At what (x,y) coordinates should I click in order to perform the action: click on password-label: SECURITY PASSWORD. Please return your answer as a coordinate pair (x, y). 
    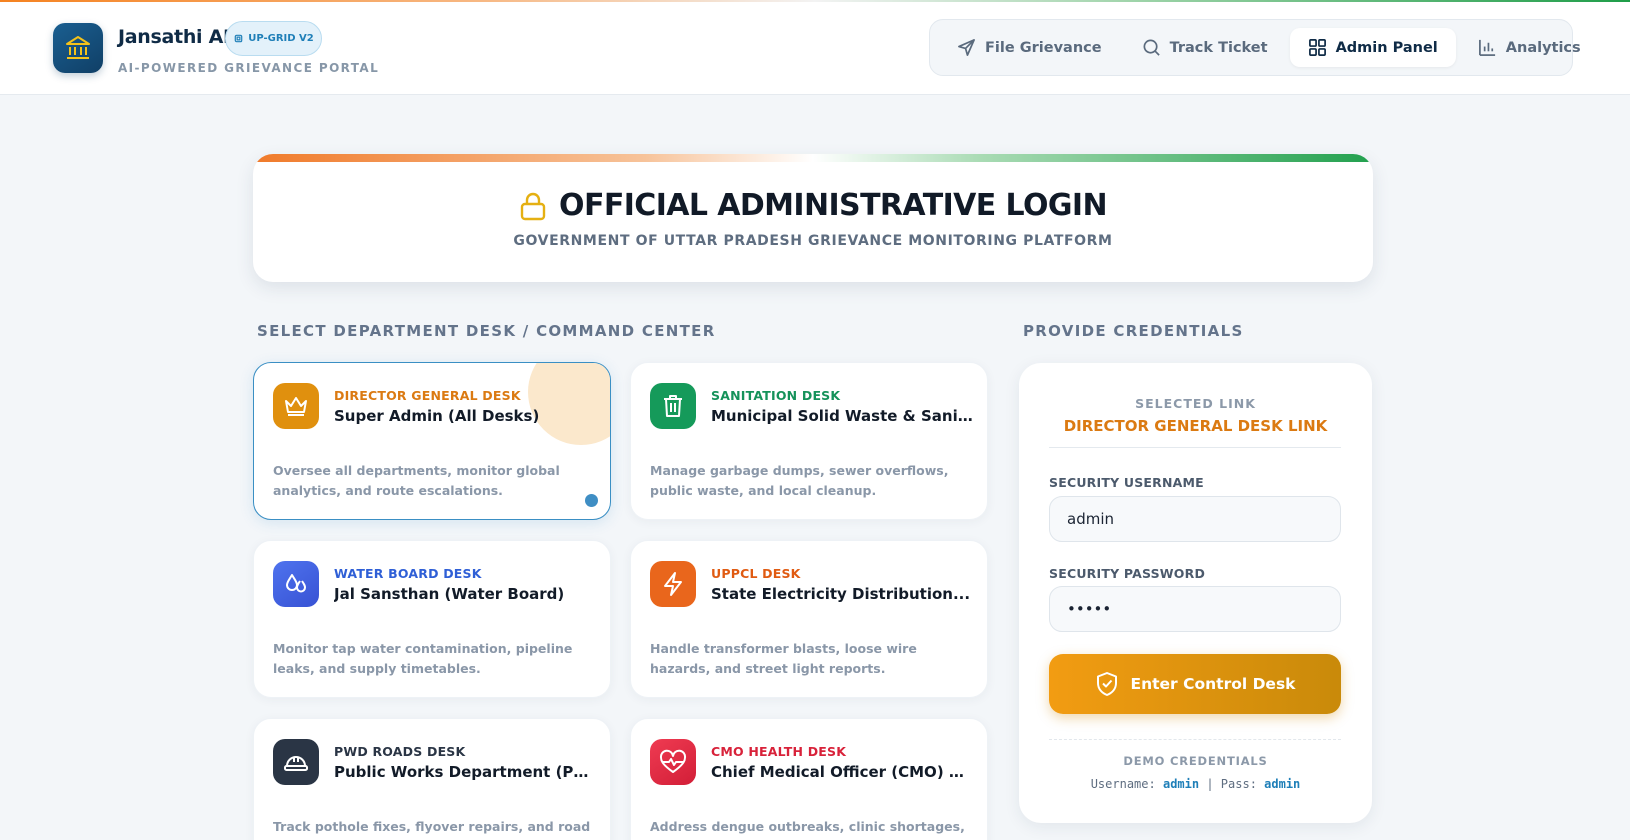
    Looking at the image, I should click on (1127, 573).